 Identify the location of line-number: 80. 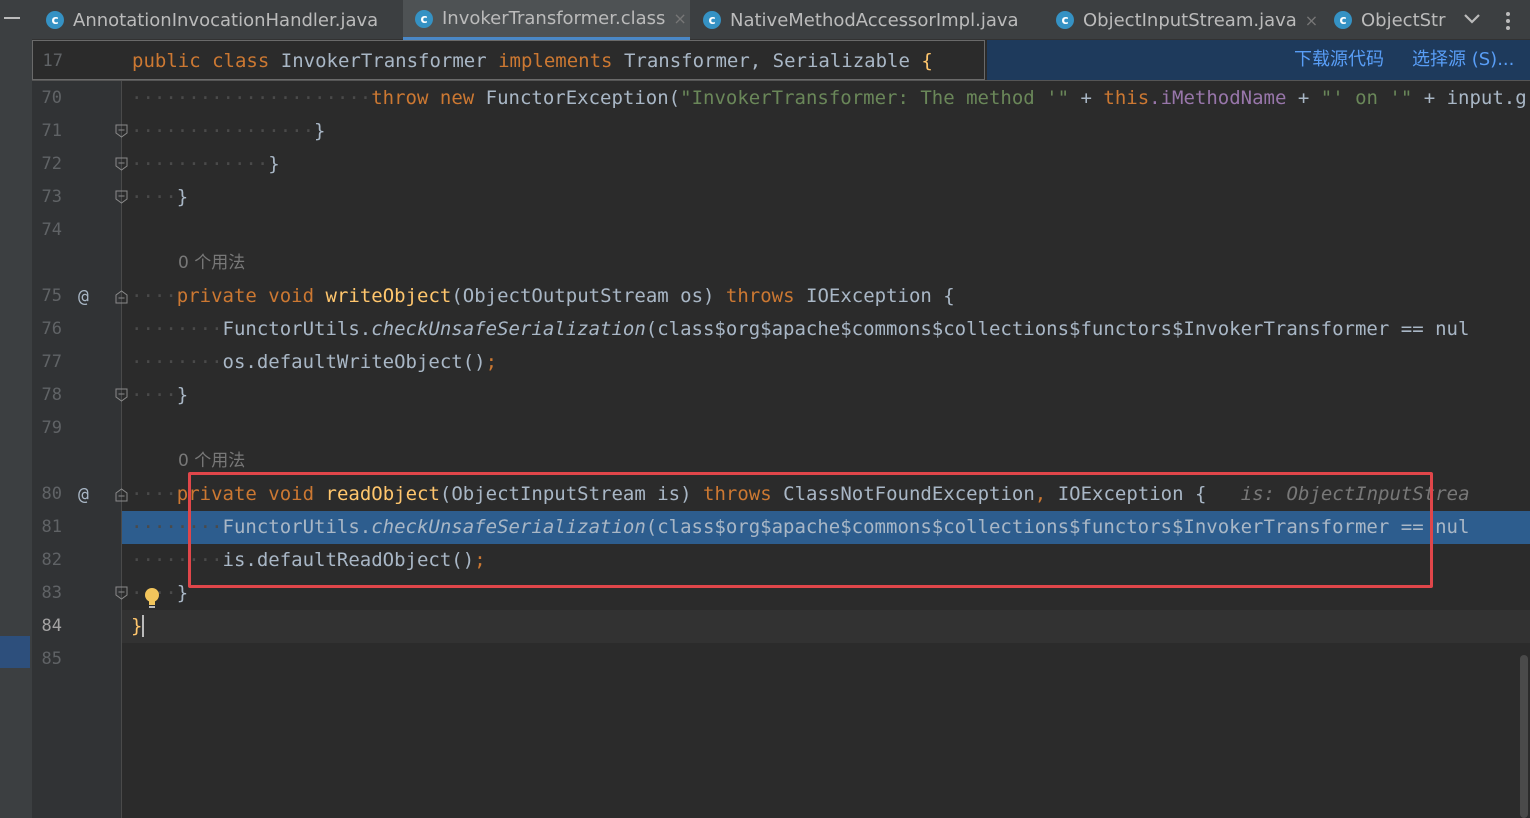
(47, 494).